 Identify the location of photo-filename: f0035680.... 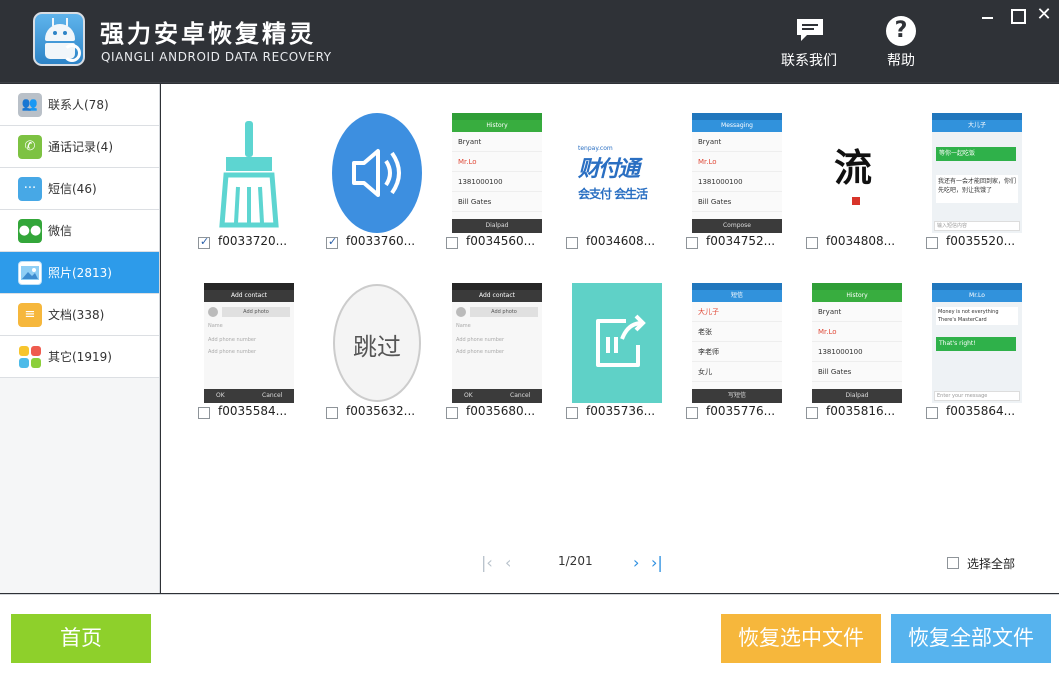
(501, 411).